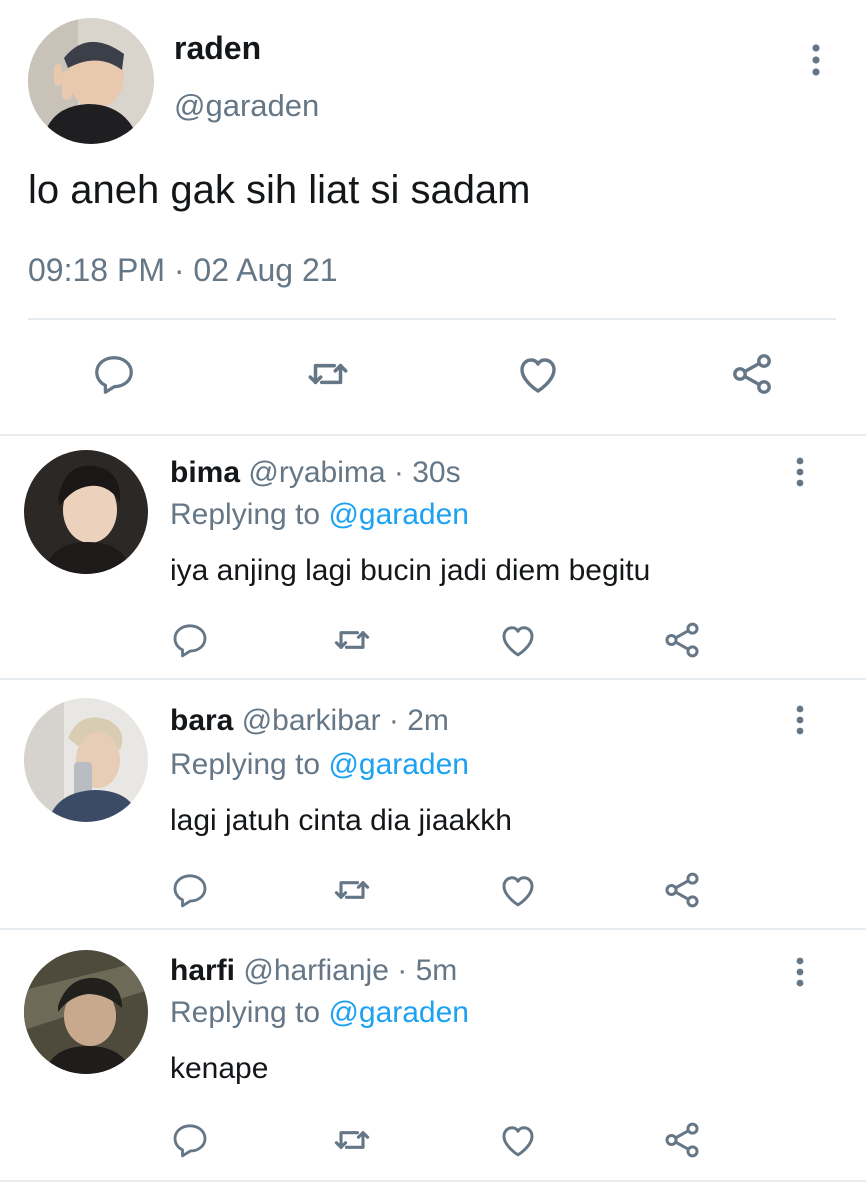 This screenshot has height=1200, width=866. Describe the element at coordinates (201, 720) in the screenshot. I see `reply-author-name: bara` at that location.